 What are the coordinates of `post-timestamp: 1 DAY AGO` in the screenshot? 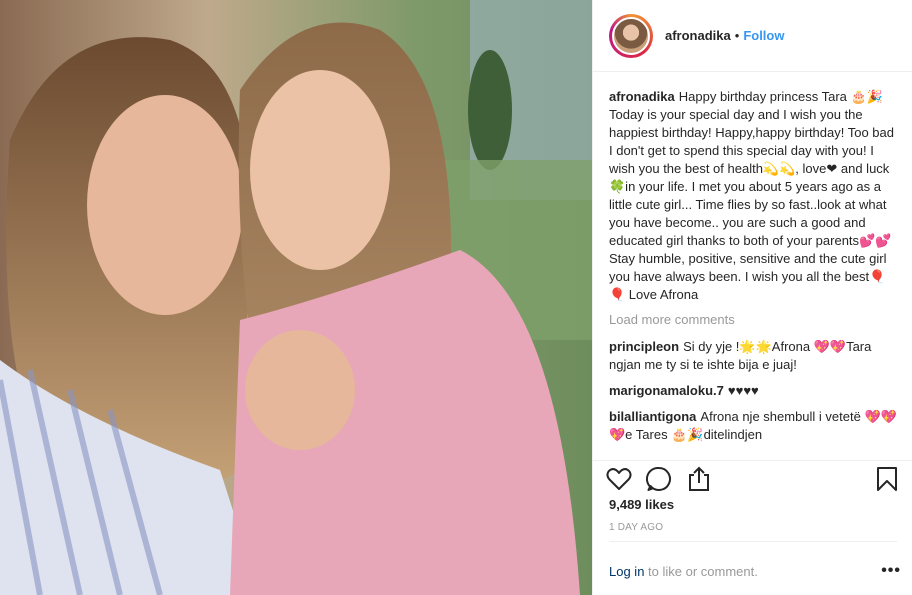 It's located at (636, 527).